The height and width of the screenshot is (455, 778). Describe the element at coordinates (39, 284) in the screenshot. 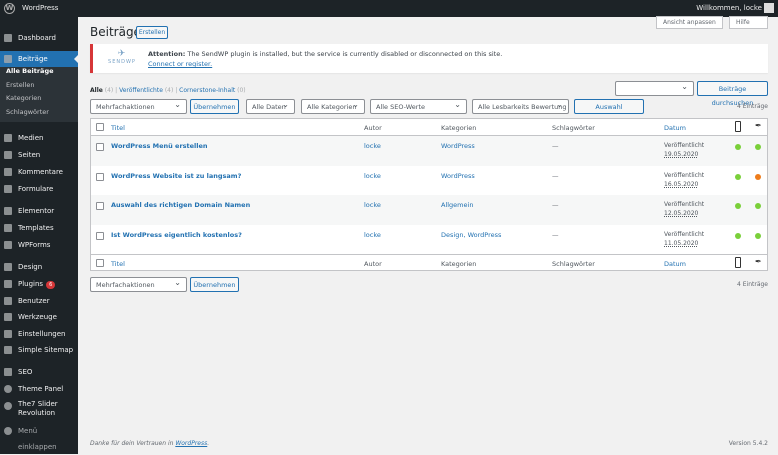

I see `menu-item-plugins: Plugins 6` at that location.